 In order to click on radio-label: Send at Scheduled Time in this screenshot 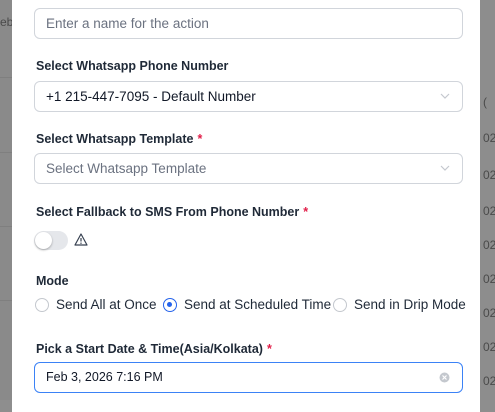, I will do `click(258, 304)`.